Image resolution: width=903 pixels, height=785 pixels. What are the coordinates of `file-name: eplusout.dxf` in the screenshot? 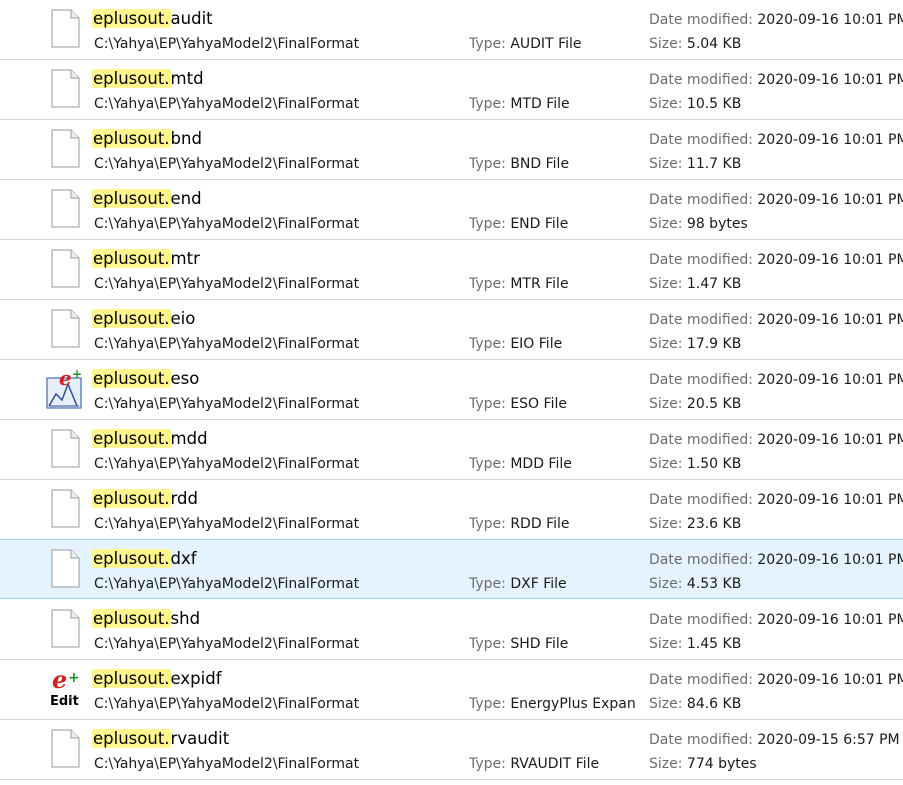 It's located at (144, 559).